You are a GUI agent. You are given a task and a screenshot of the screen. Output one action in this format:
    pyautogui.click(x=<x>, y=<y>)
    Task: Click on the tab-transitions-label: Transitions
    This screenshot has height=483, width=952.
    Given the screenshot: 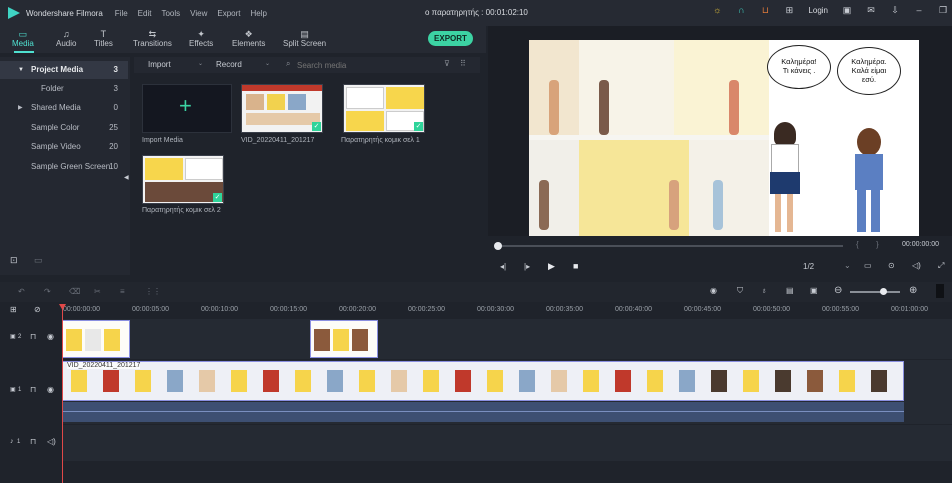 What is the action you would take?
    pyautogui.click(x=152, y=43)
    